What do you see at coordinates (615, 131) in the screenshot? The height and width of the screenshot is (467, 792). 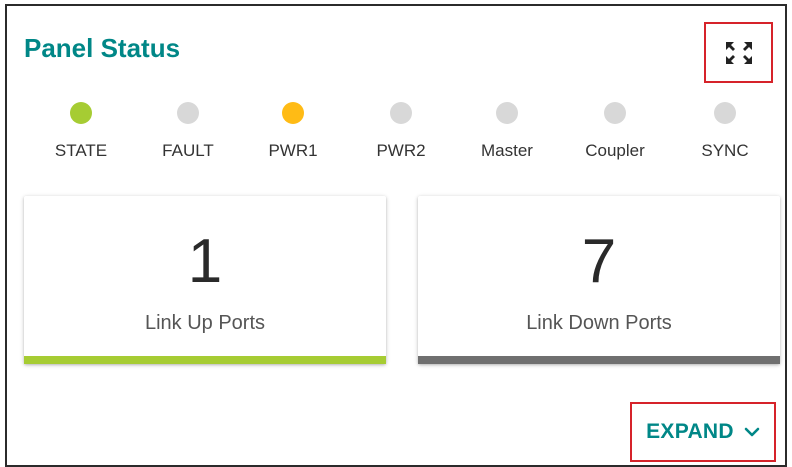 I see `led-coupler: Coupler` at bounding box center [615, 131].